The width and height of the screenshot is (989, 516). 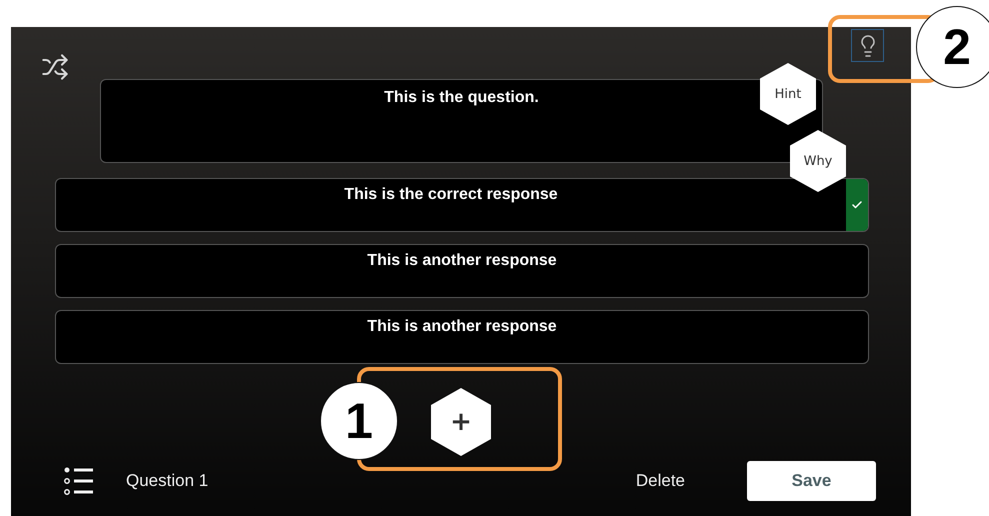 What do you see at coordinates (167, 481) in the screenshot?
I see `question-label: Question 1` at bounding box center [167, 481].